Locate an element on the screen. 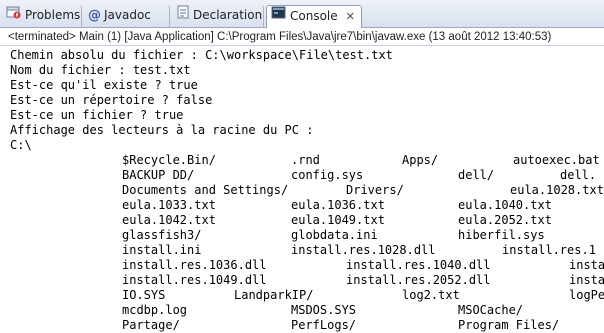  listing-entry: Partage/ is located at coordinates (151, 325).